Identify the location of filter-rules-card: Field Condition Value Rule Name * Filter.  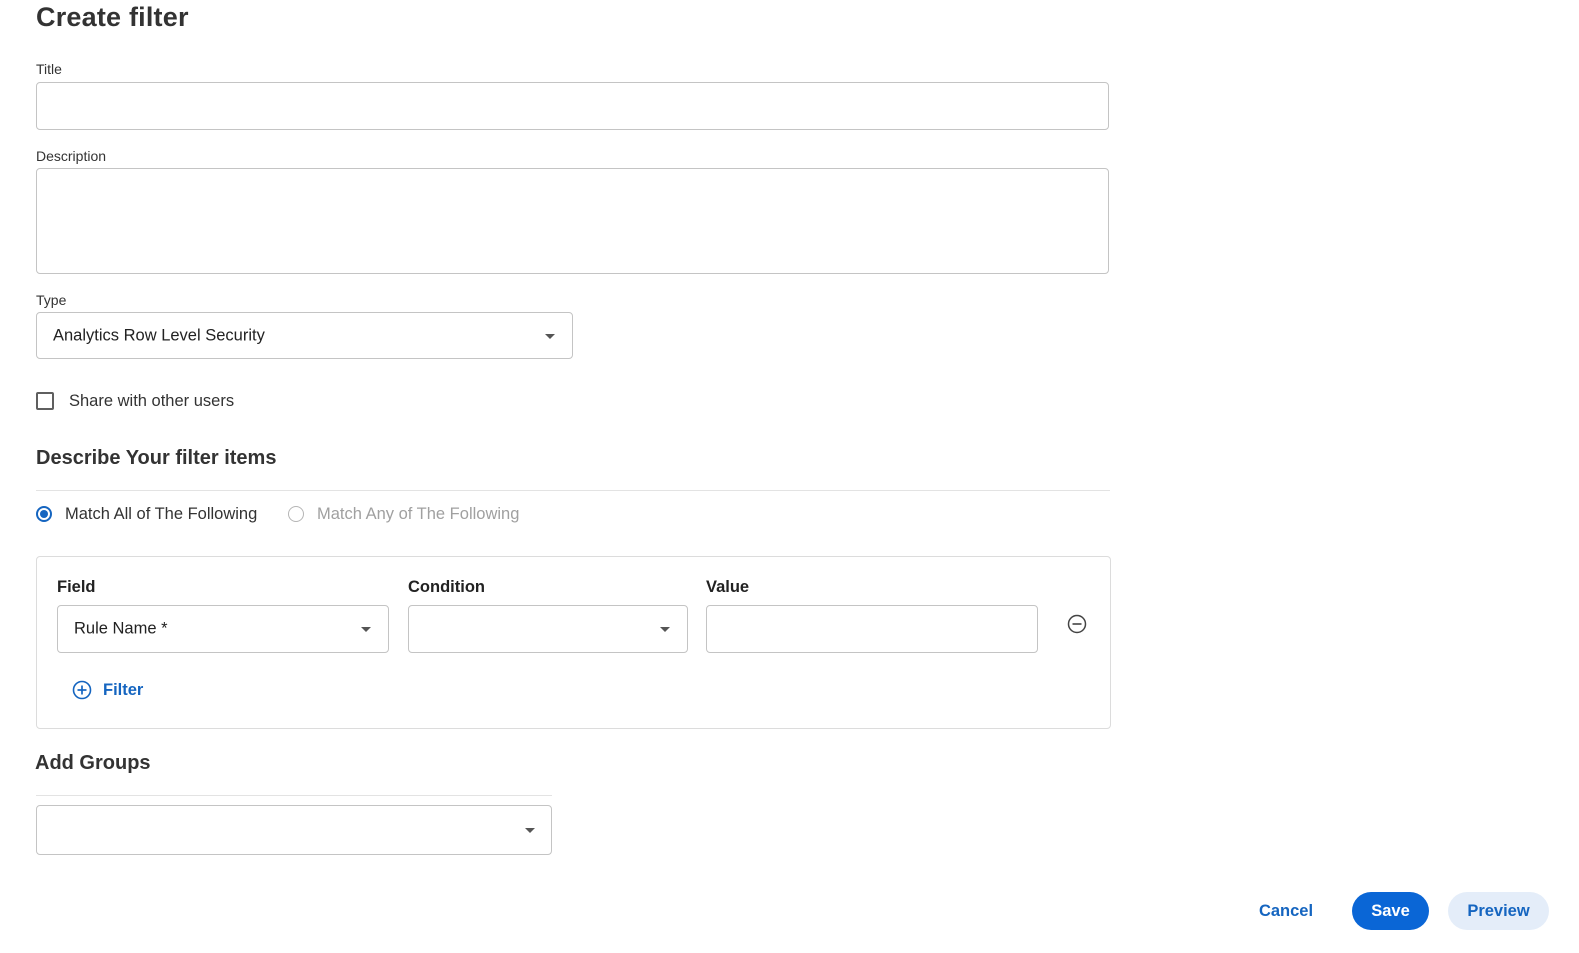
(573, 642).